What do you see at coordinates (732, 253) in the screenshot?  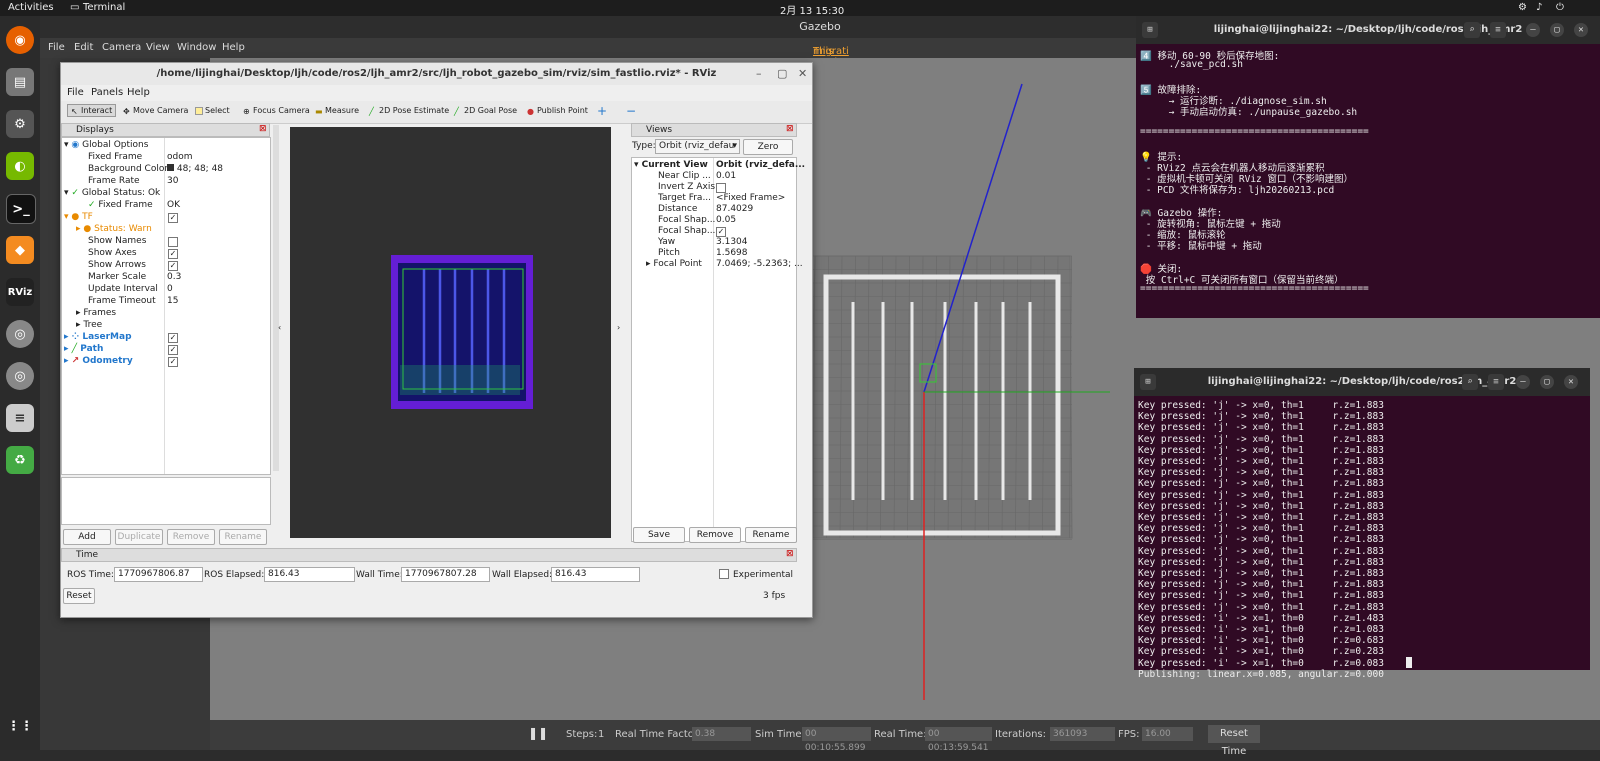 I see `prop-pitch-value: 1.5698` at bounding box center [732, 253].